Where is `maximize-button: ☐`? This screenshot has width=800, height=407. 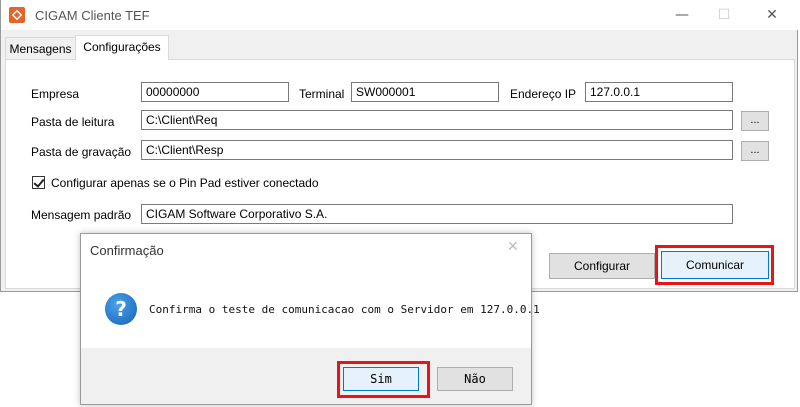
maximize-button: ☐ is located at coordinates (724, 15).